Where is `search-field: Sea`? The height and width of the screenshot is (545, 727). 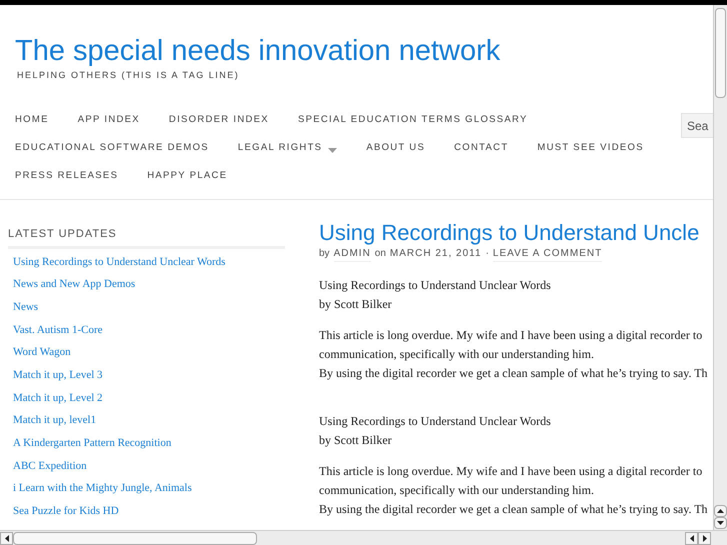 search-field: Sea is located at coordinates (697, 125).